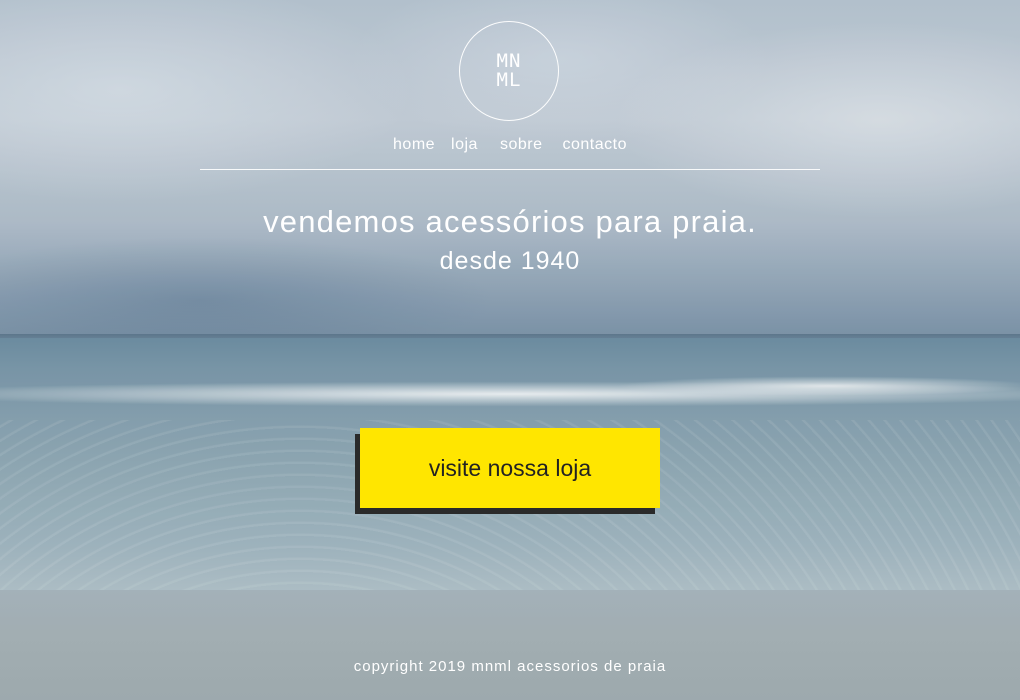  I want to click on nav-link-contacto: contacto, so click(594, 145).